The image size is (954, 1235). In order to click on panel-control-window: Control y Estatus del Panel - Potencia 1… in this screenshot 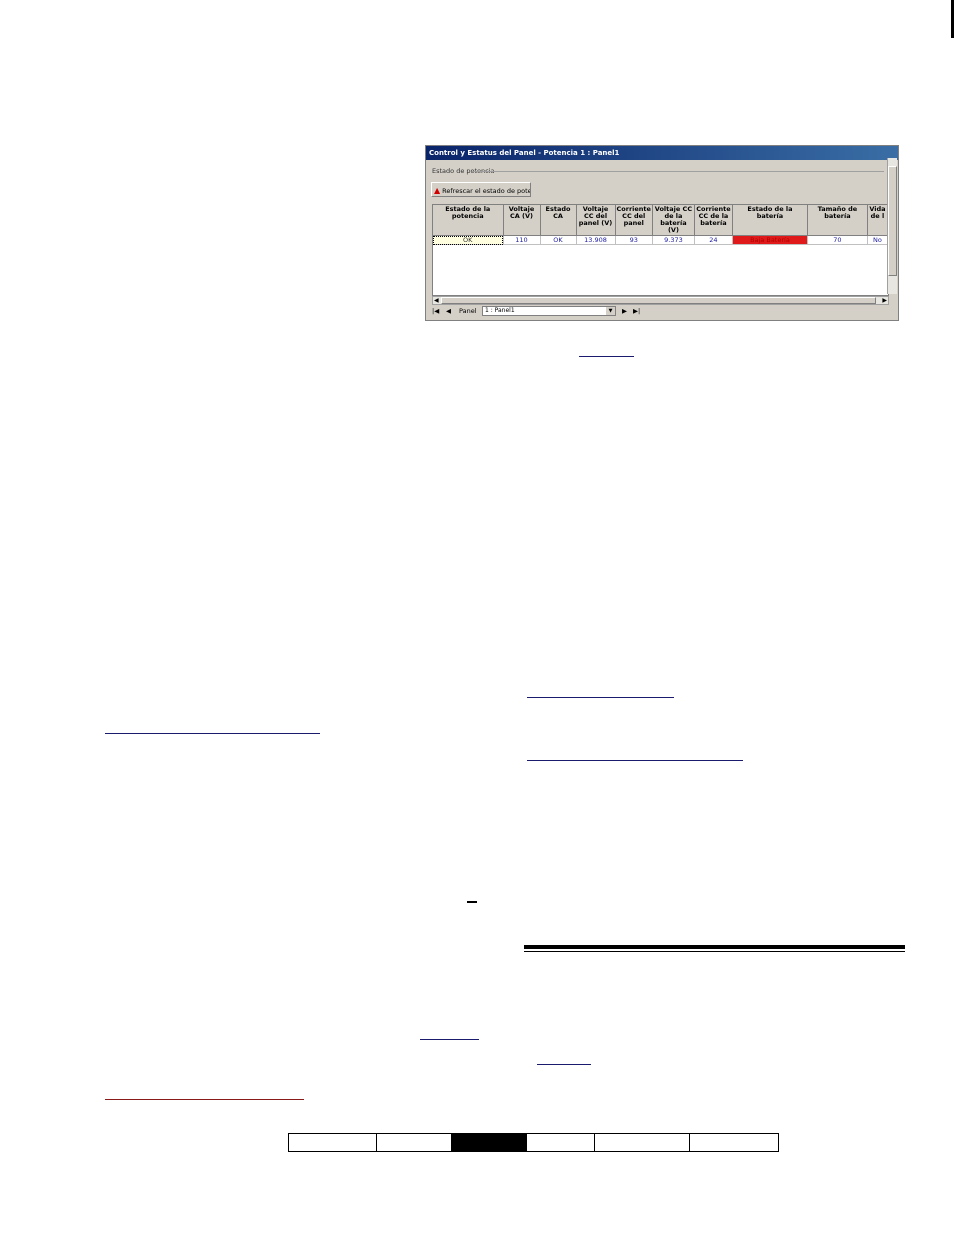, I will do `click(662, 233)`.